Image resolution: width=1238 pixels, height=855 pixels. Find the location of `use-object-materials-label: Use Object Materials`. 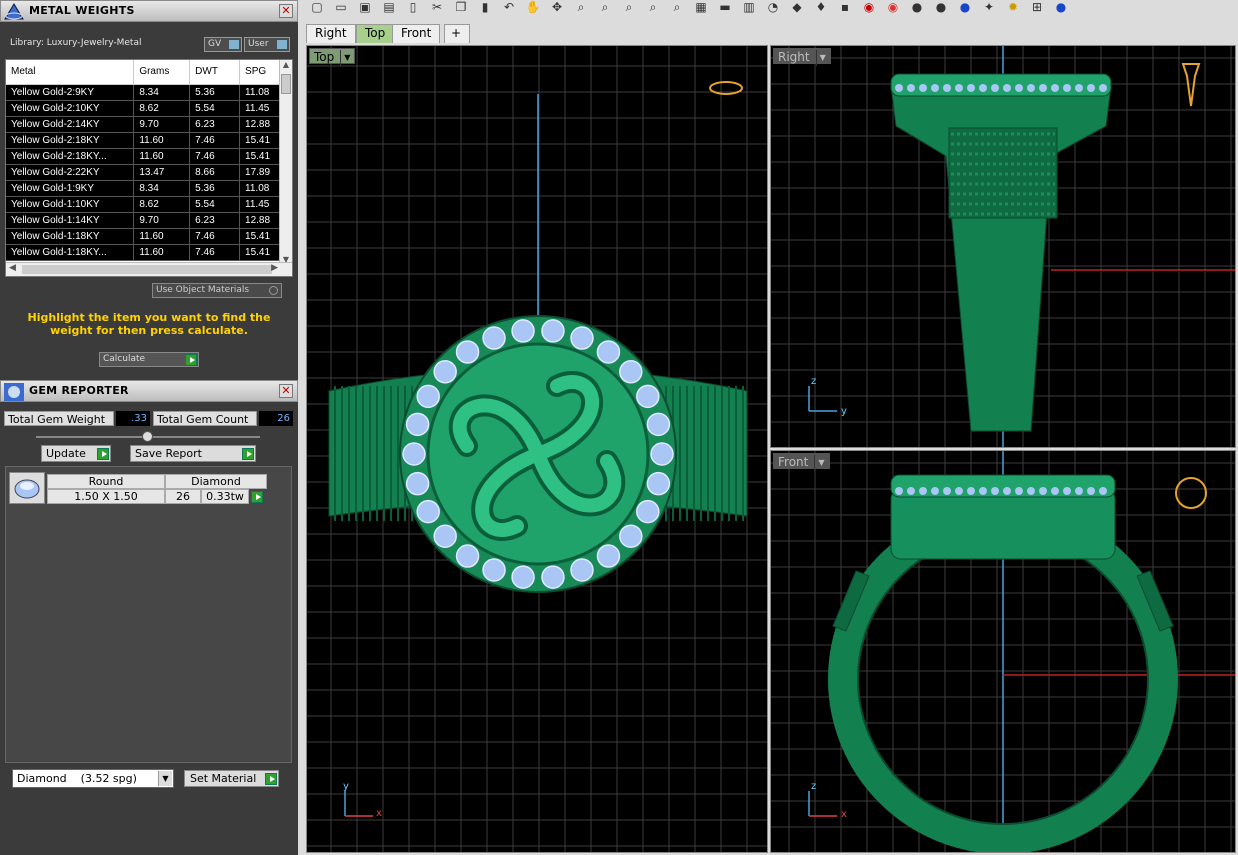

use-object-materials-label: Use Object Materials is located at coordinates (203, 290).